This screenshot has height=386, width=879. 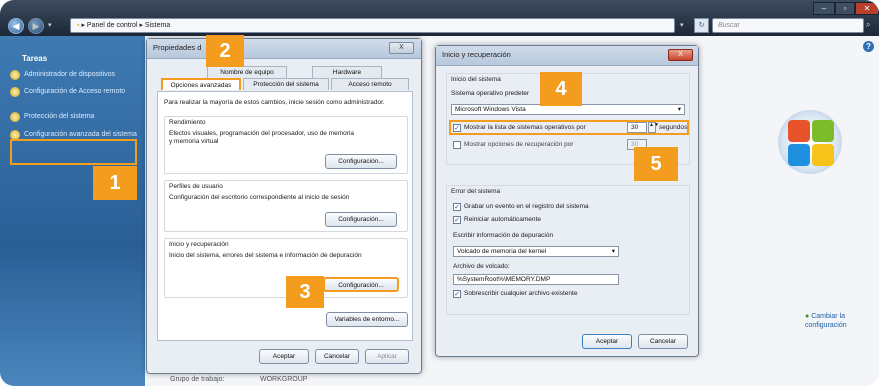 What do you see at coordinates (826, 321) in the screenshot?
I see `change-settings-label: Cambiar la configuración` at bounding box center [826, 321].